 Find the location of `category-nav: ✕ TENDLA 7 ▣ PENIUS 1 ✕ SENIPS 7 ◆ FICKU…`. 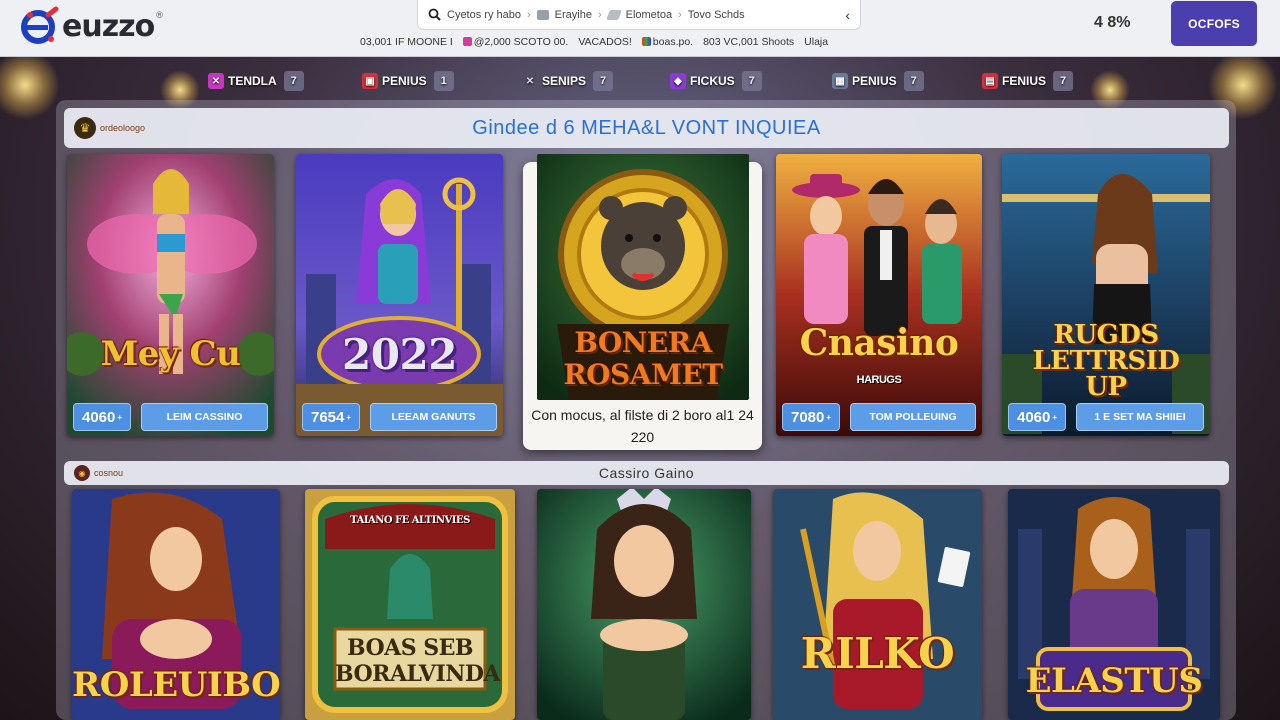

category-nav: ✕ TENDLA 7 ▣ PENIUS 1 ✕ SENIPS 7 ◆ FICKU… is located at coordinates (640, 82).